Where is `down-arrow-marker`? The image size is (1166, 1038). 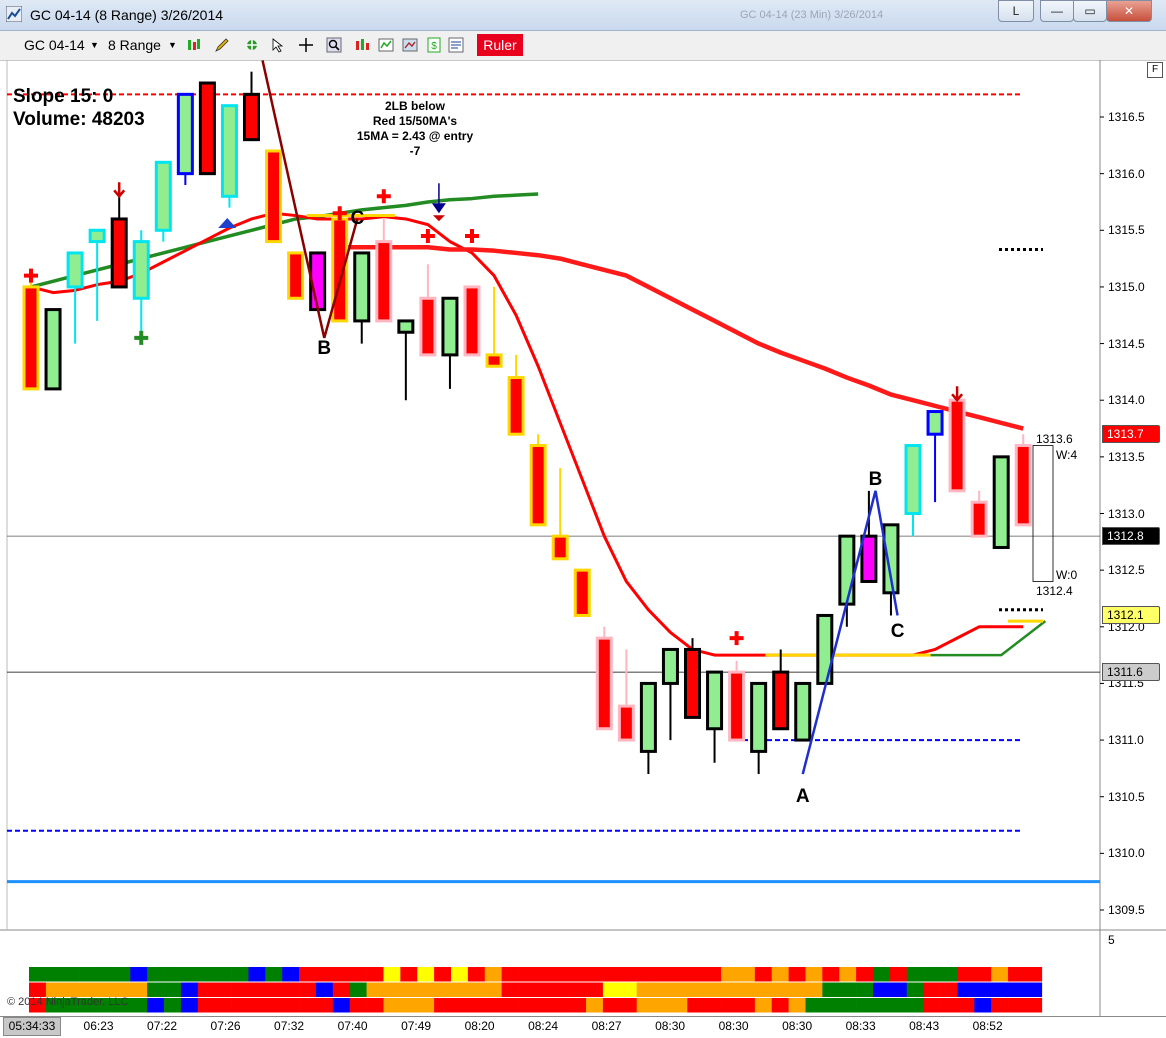 down-arrow-marker is located at coordinates (119, 190).